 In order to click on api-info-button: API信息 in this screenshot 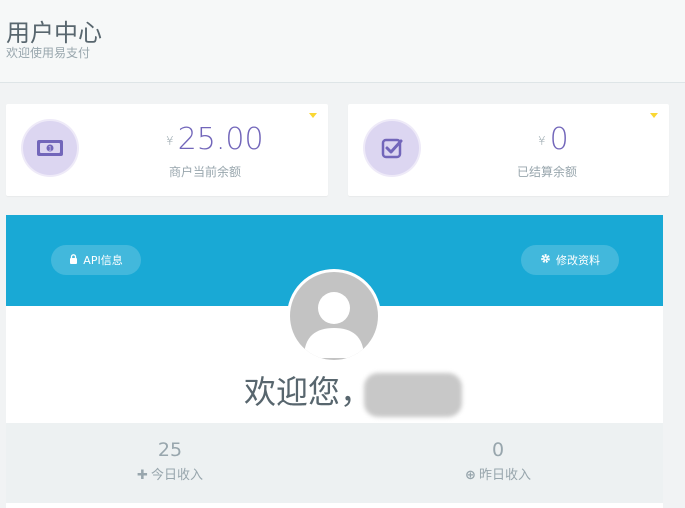, I will do `click(96, 260)`.